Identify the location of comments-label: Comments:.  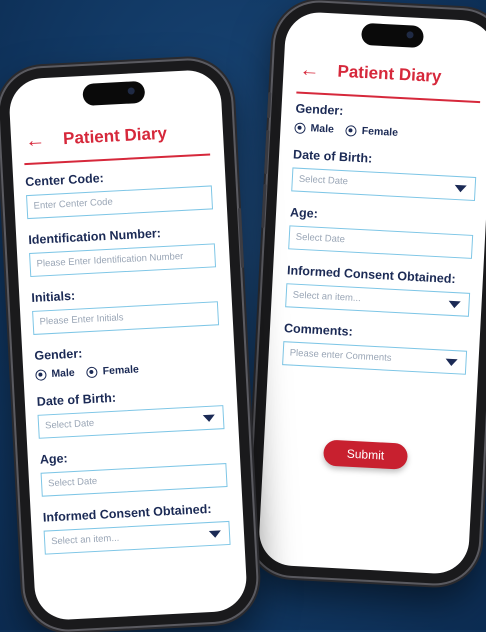
(318, 330).